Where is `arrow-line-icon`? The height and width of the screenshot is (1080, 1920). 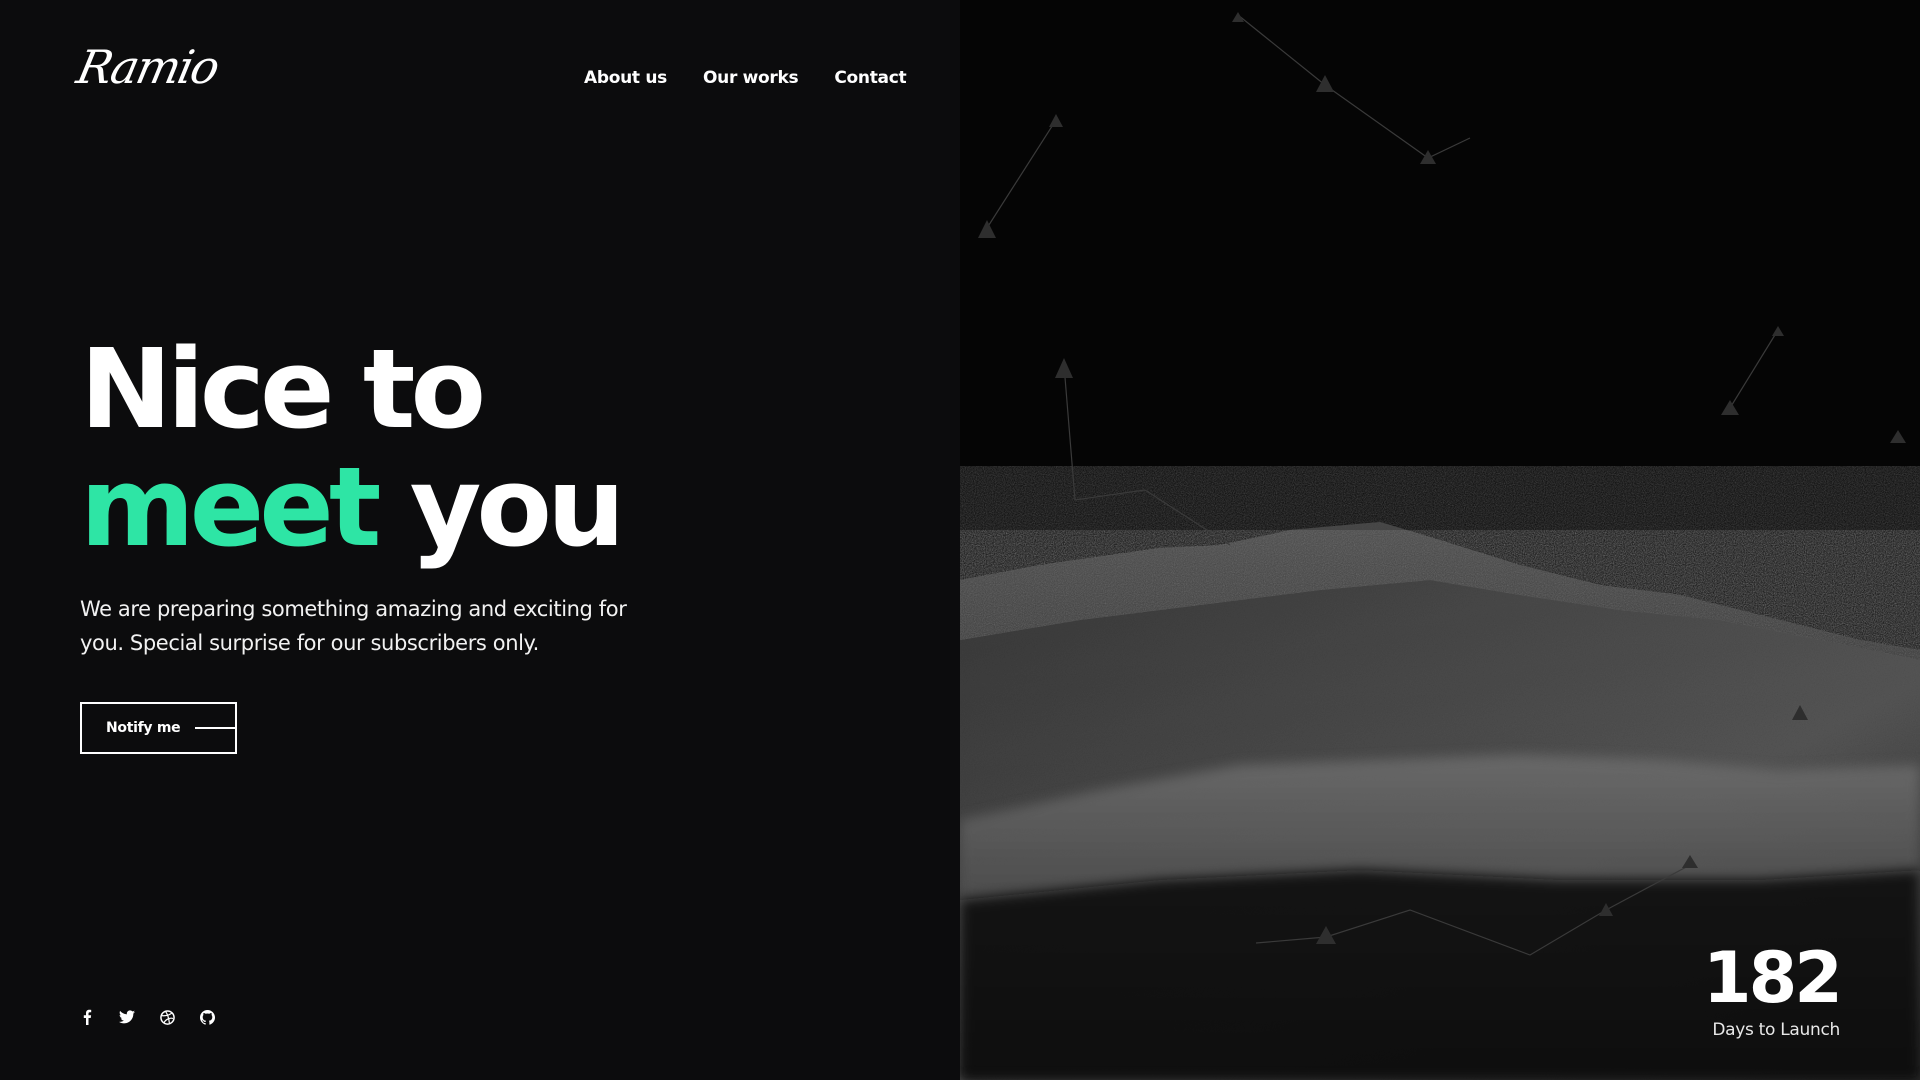
arrow-line-icon is located at coordinates (216, 728).